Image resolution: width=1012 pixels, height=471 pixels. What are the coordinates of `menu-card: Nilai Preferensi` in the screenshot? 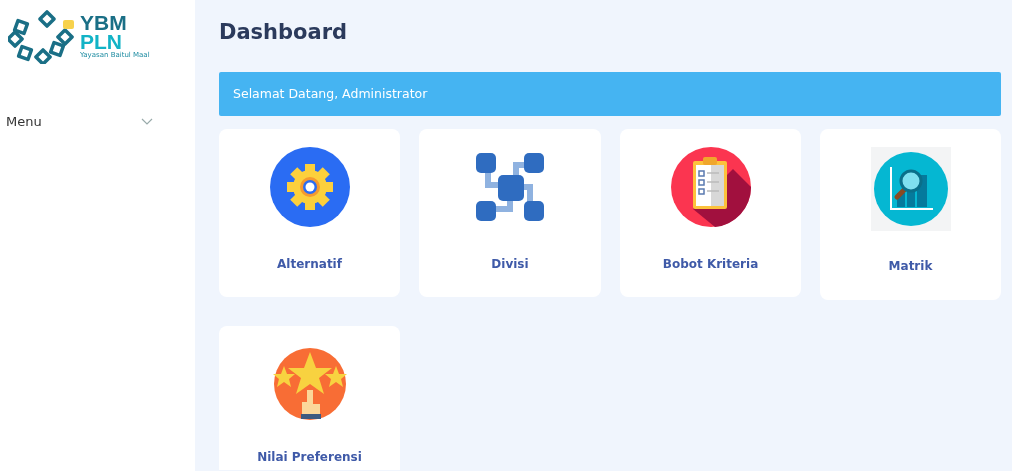 It's located at (309, 398).